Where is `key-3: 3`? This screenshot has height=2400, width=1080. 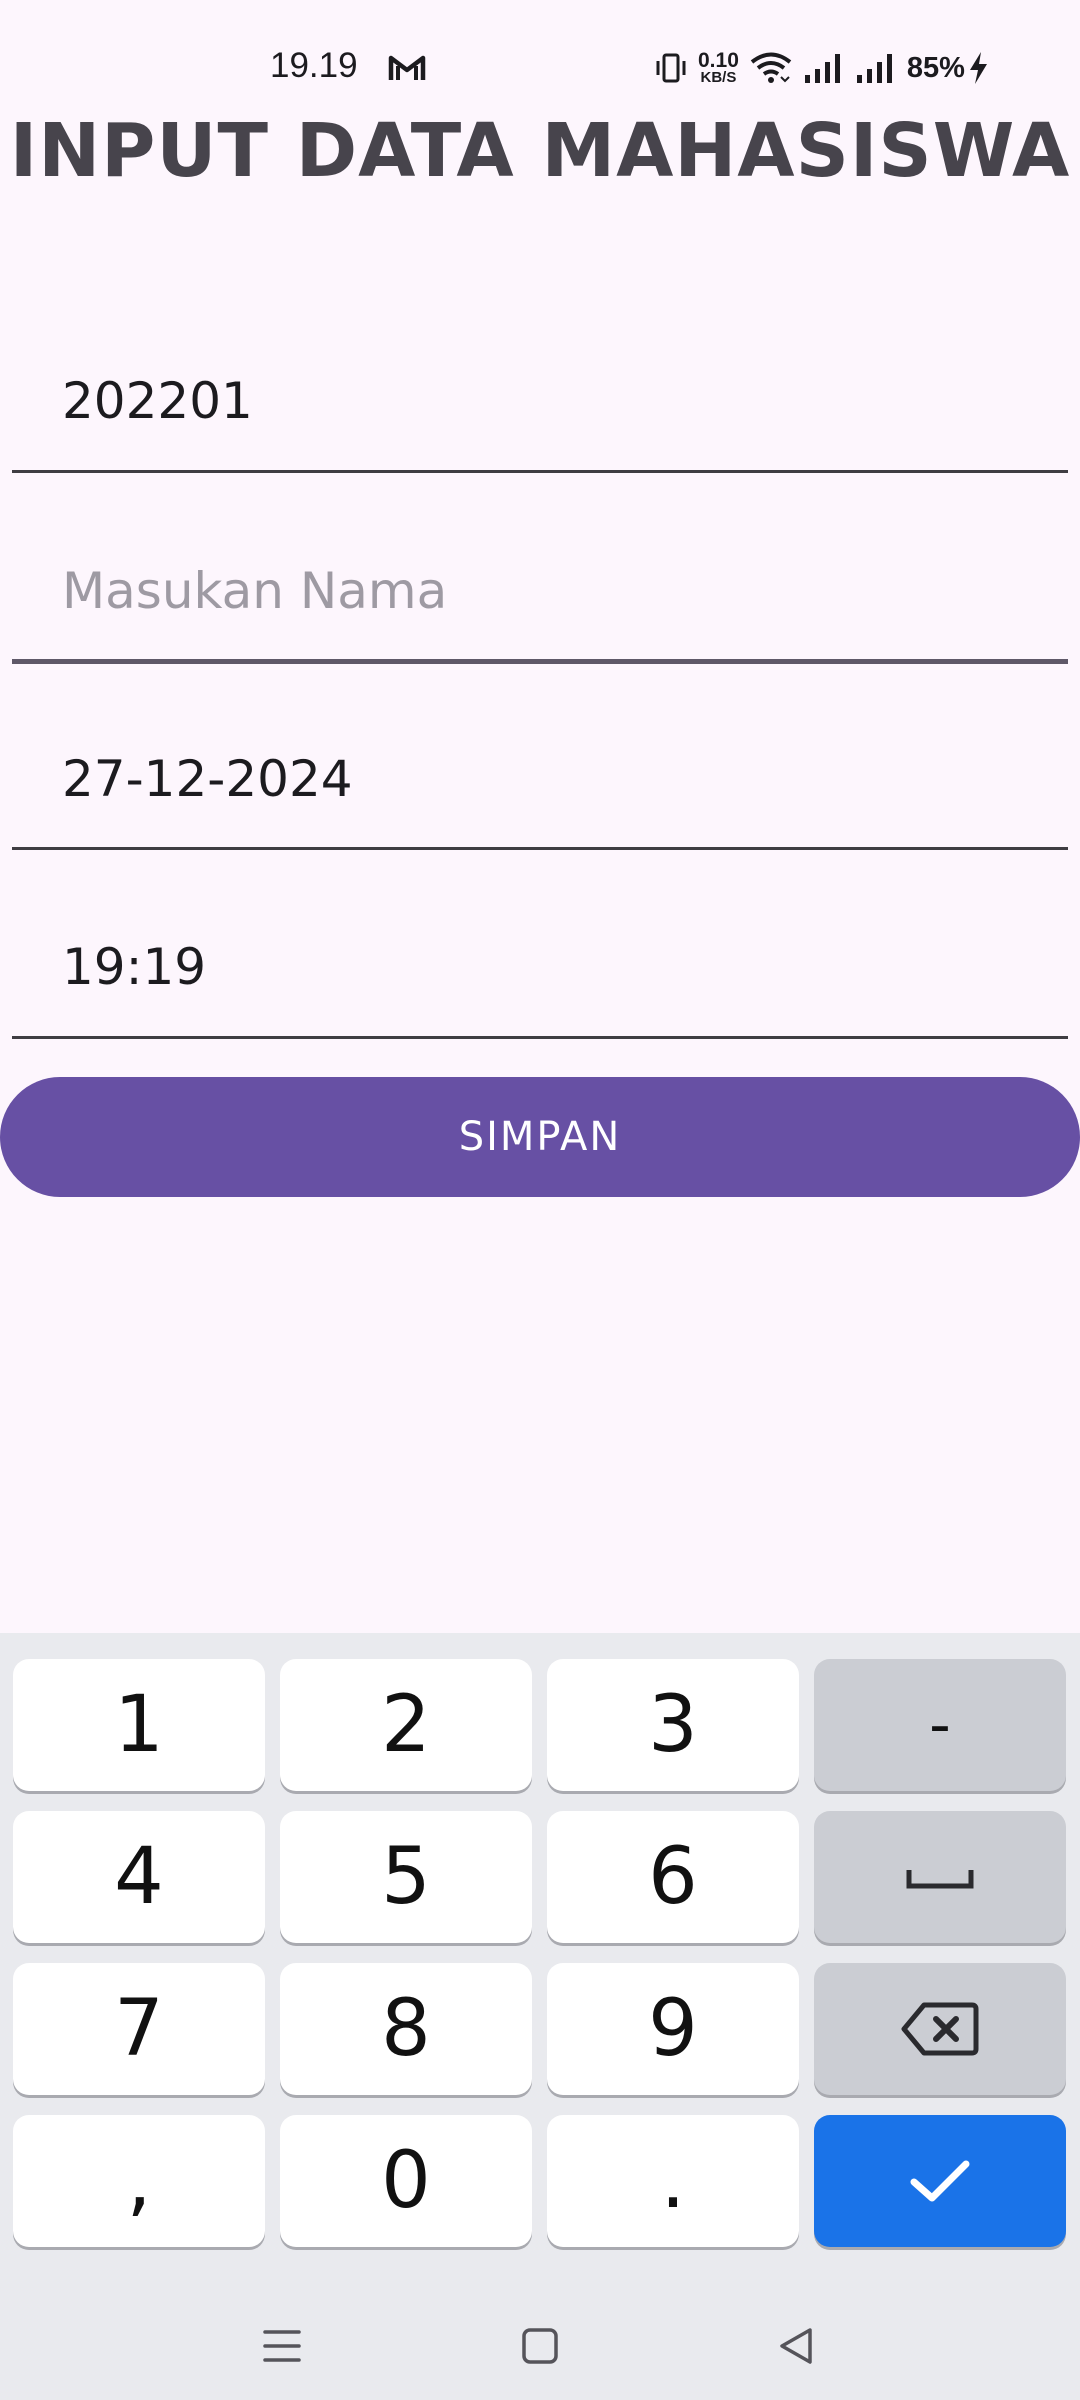
key-3: 3 is located at coordinates (673, 1725).